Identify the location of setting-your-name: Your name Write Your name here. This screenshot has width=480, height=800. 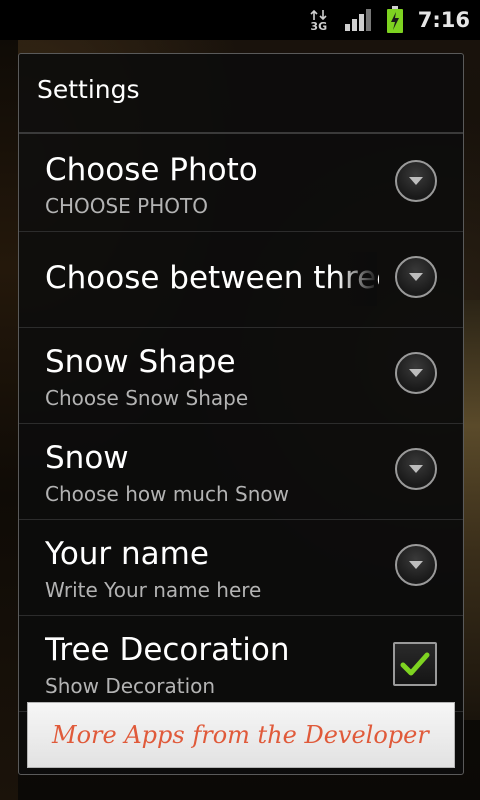
(241, 568).